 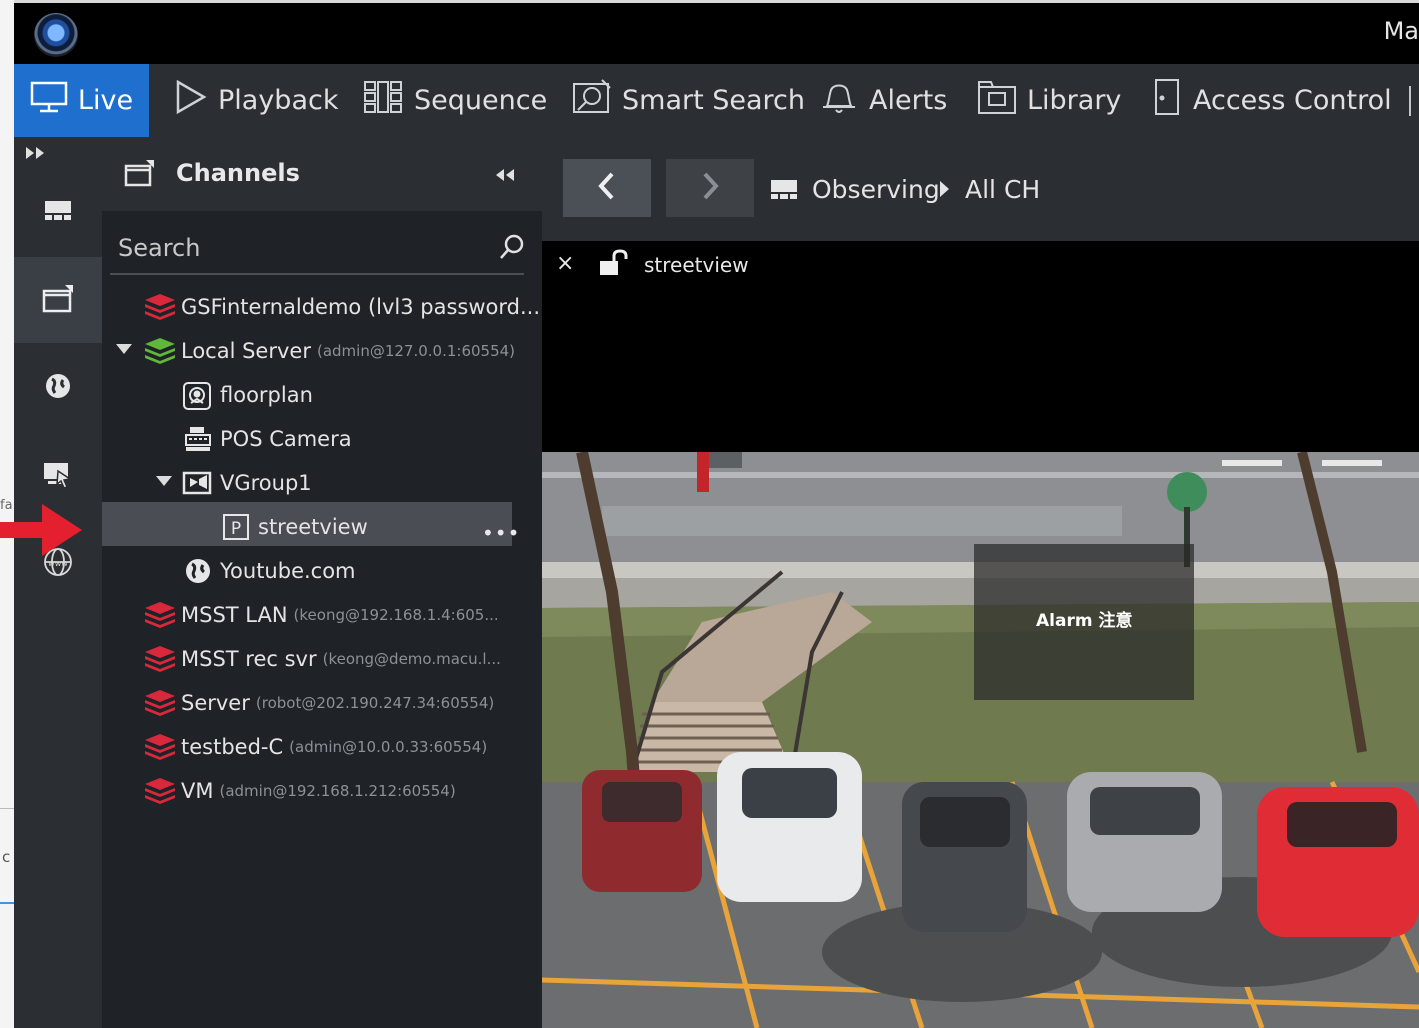 I want to click on layout-icon, so click(x=58, y=212).